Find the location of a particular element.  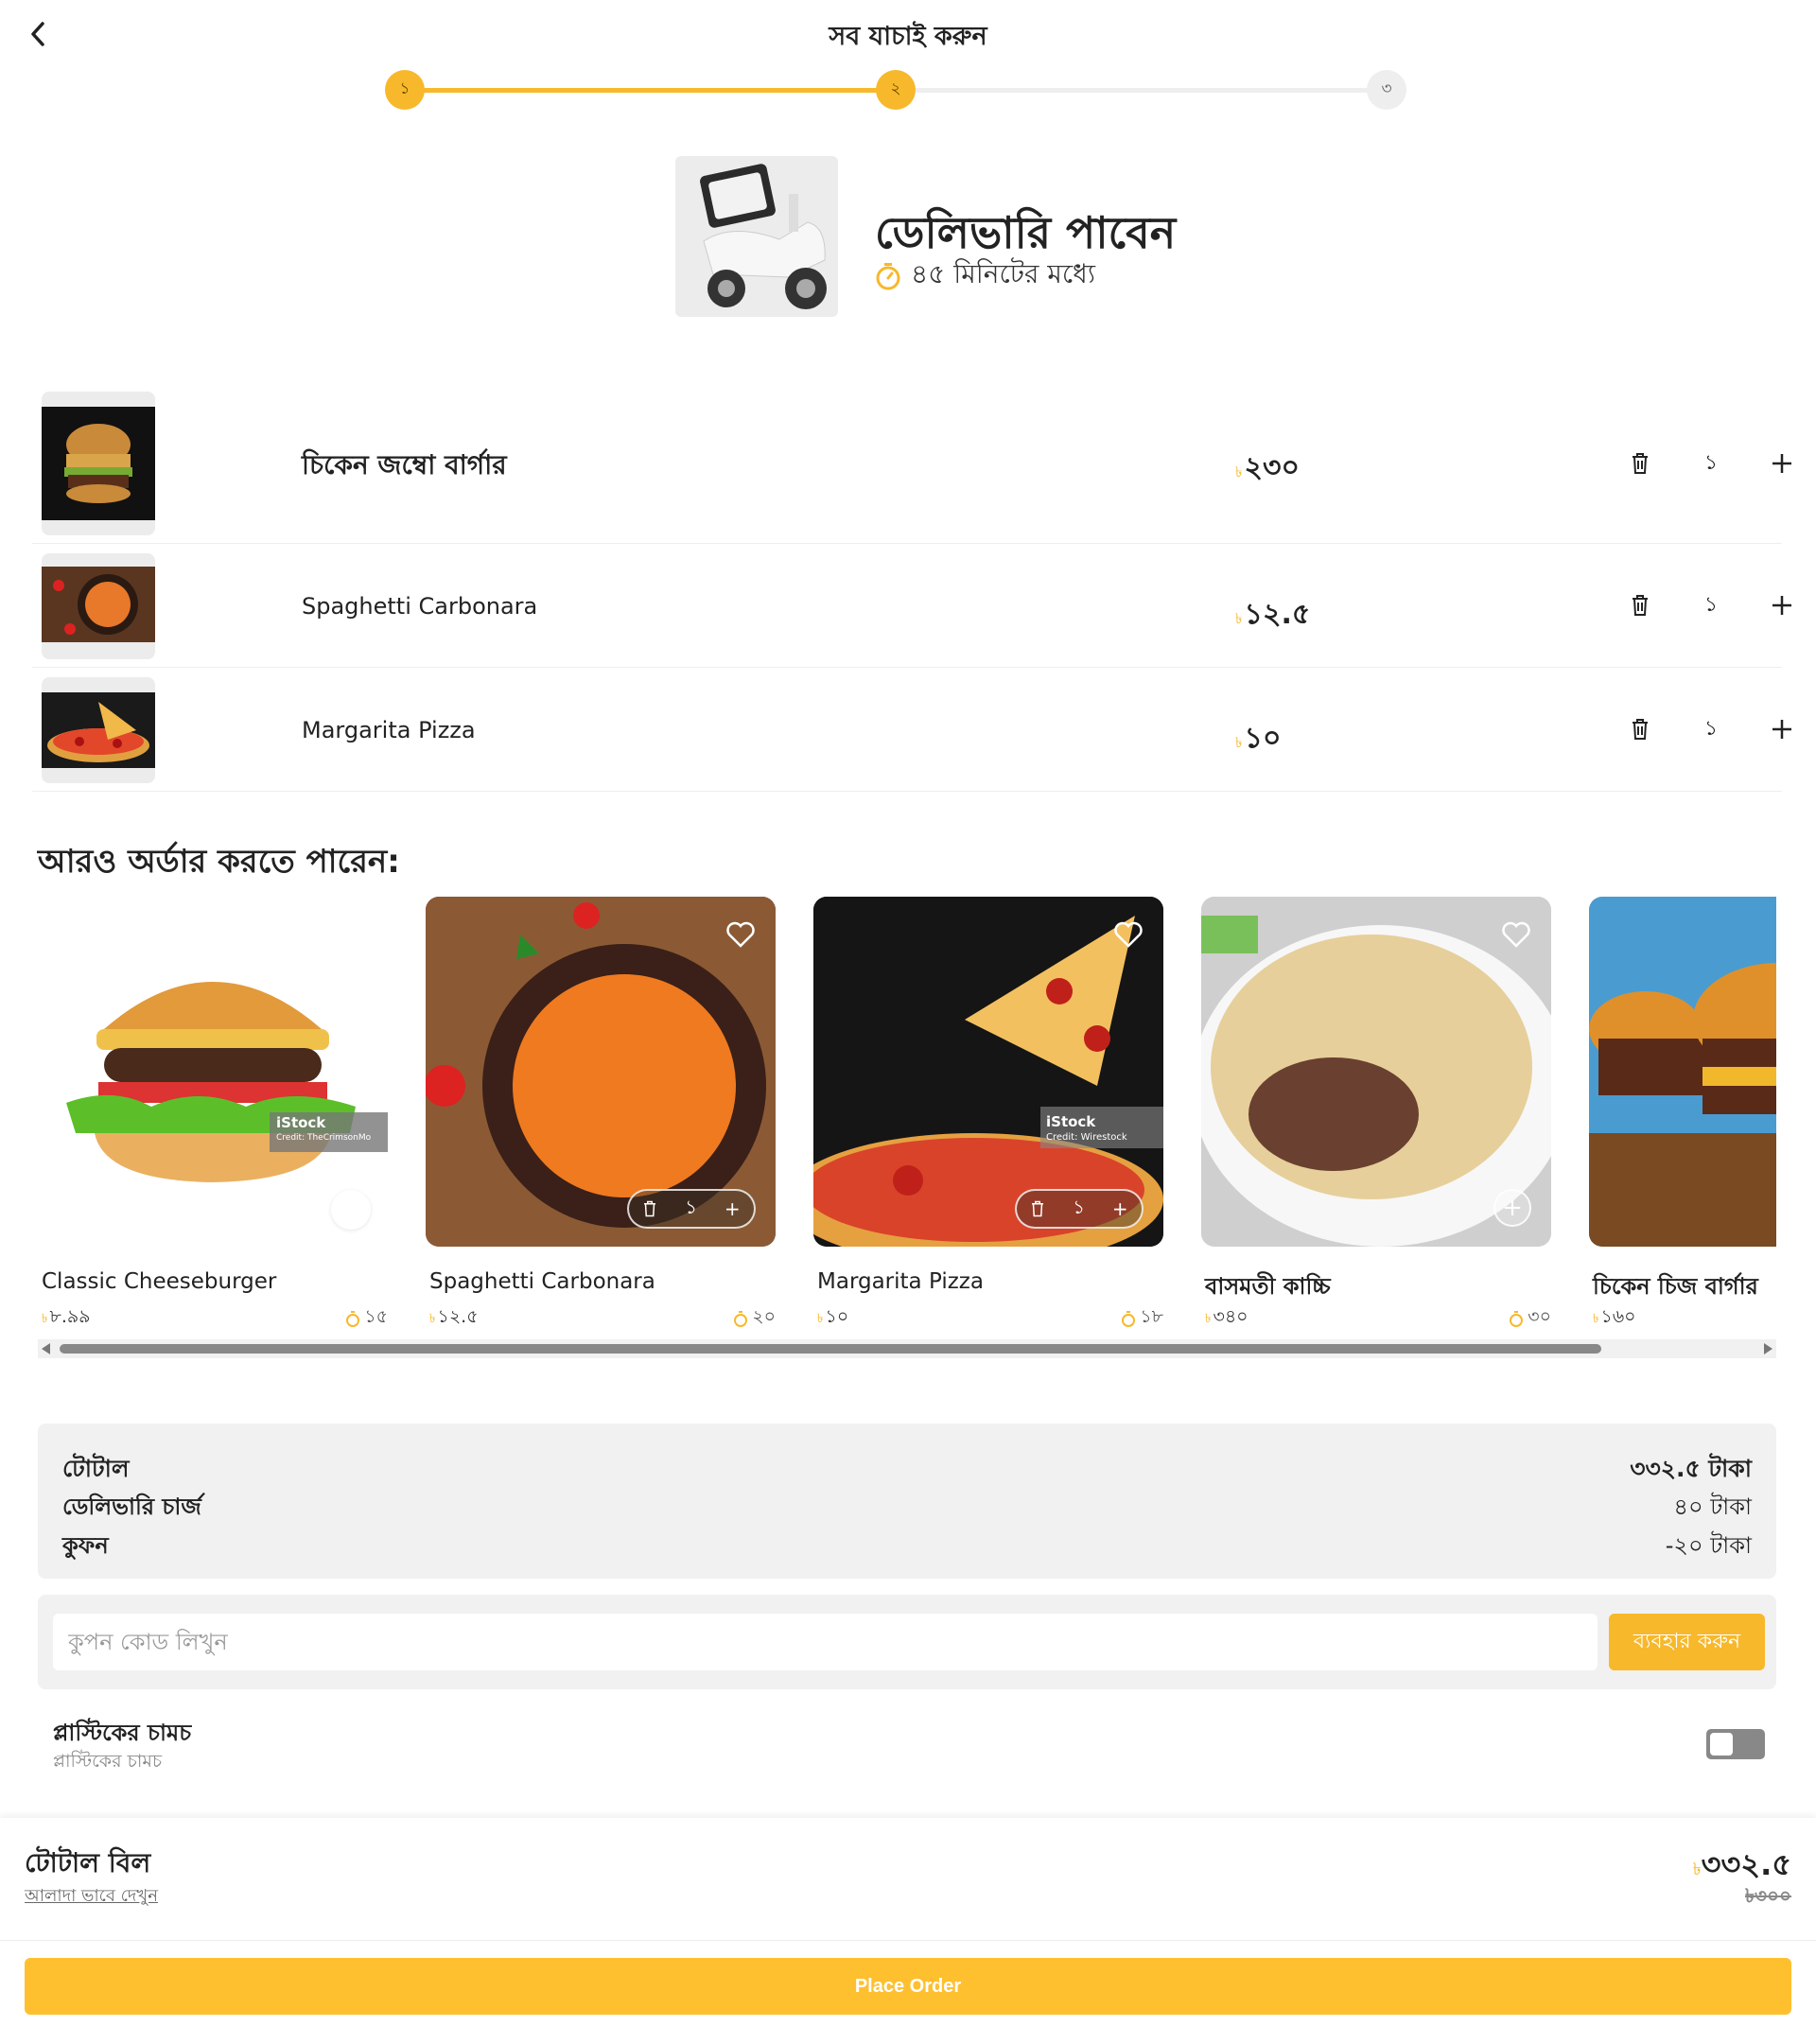

suggestion-price: ৳ ১২.৫ is located at coordinates (454, 1318).